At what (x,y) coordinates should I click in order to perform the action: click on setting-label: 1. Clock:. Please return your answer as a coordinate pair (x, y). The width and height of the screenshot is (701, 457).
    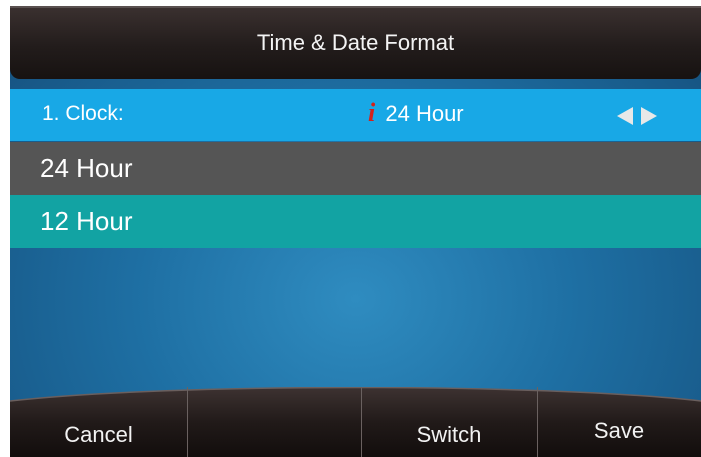
    Looking at the image, I should click on (83, 113).